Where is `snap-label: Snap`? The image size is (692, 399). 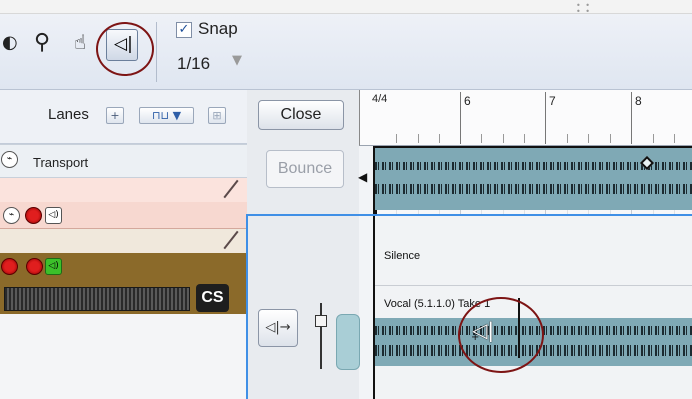
snap-label: Snap is located at coordinates (218, 28).